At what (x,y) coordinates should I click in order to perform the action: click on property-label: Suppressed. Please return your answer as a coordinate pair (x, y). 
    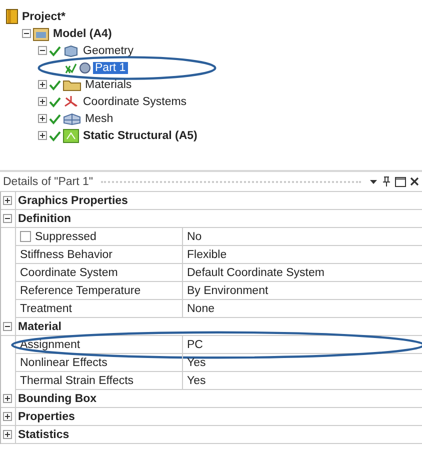
    Looking at the image, I should click on (65, 236).